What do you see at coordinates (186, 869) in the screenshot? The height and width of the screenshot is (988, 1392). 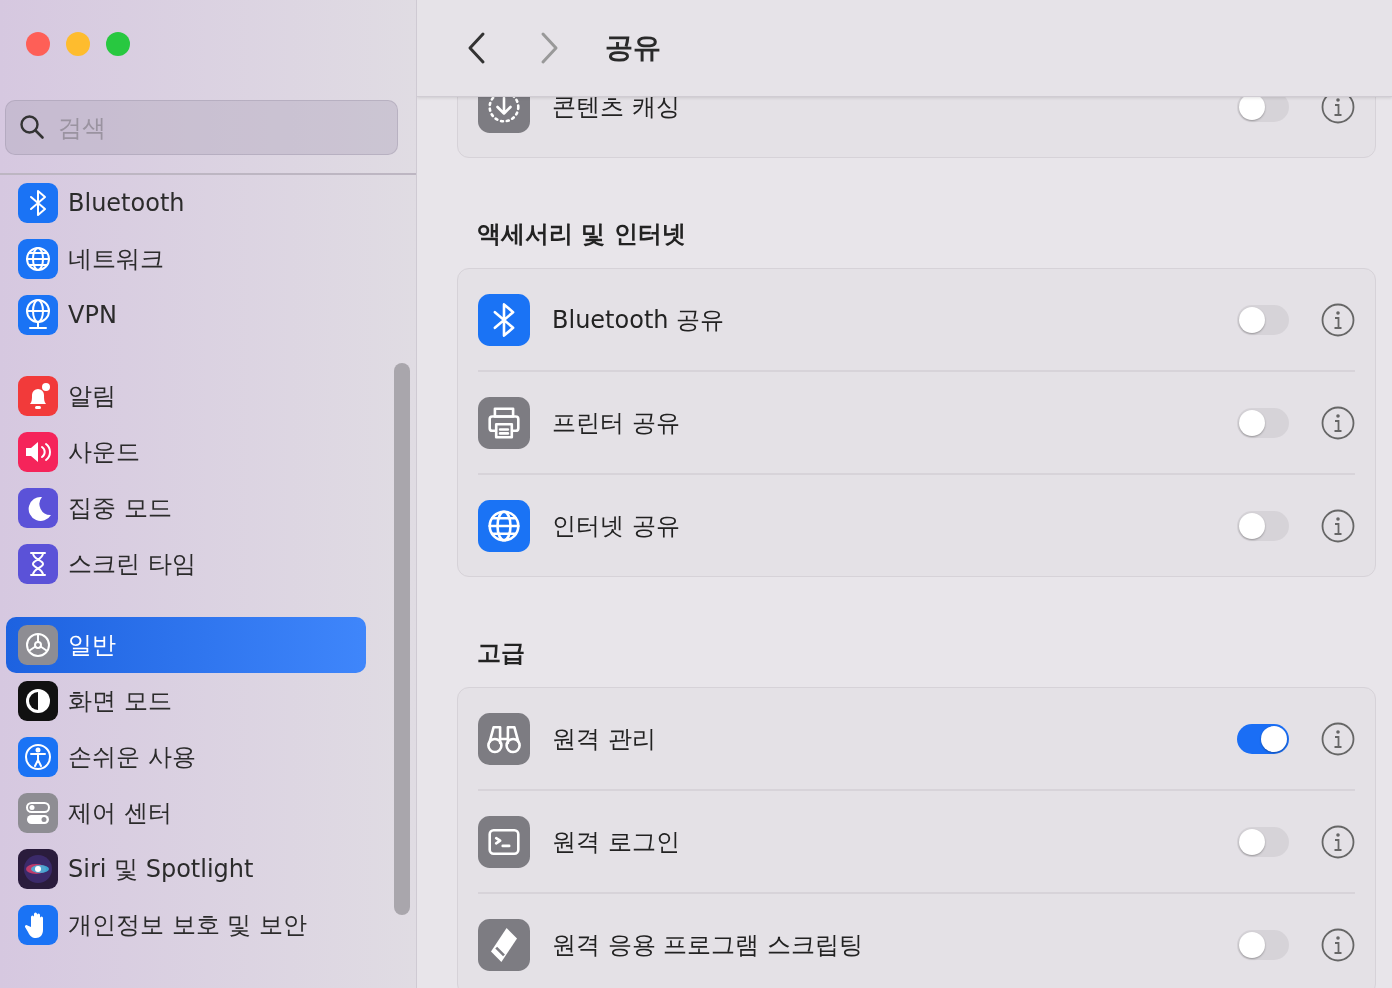 I see `sidebar-item: Siri 및 Spotlight` at bounding box center [186, 869].